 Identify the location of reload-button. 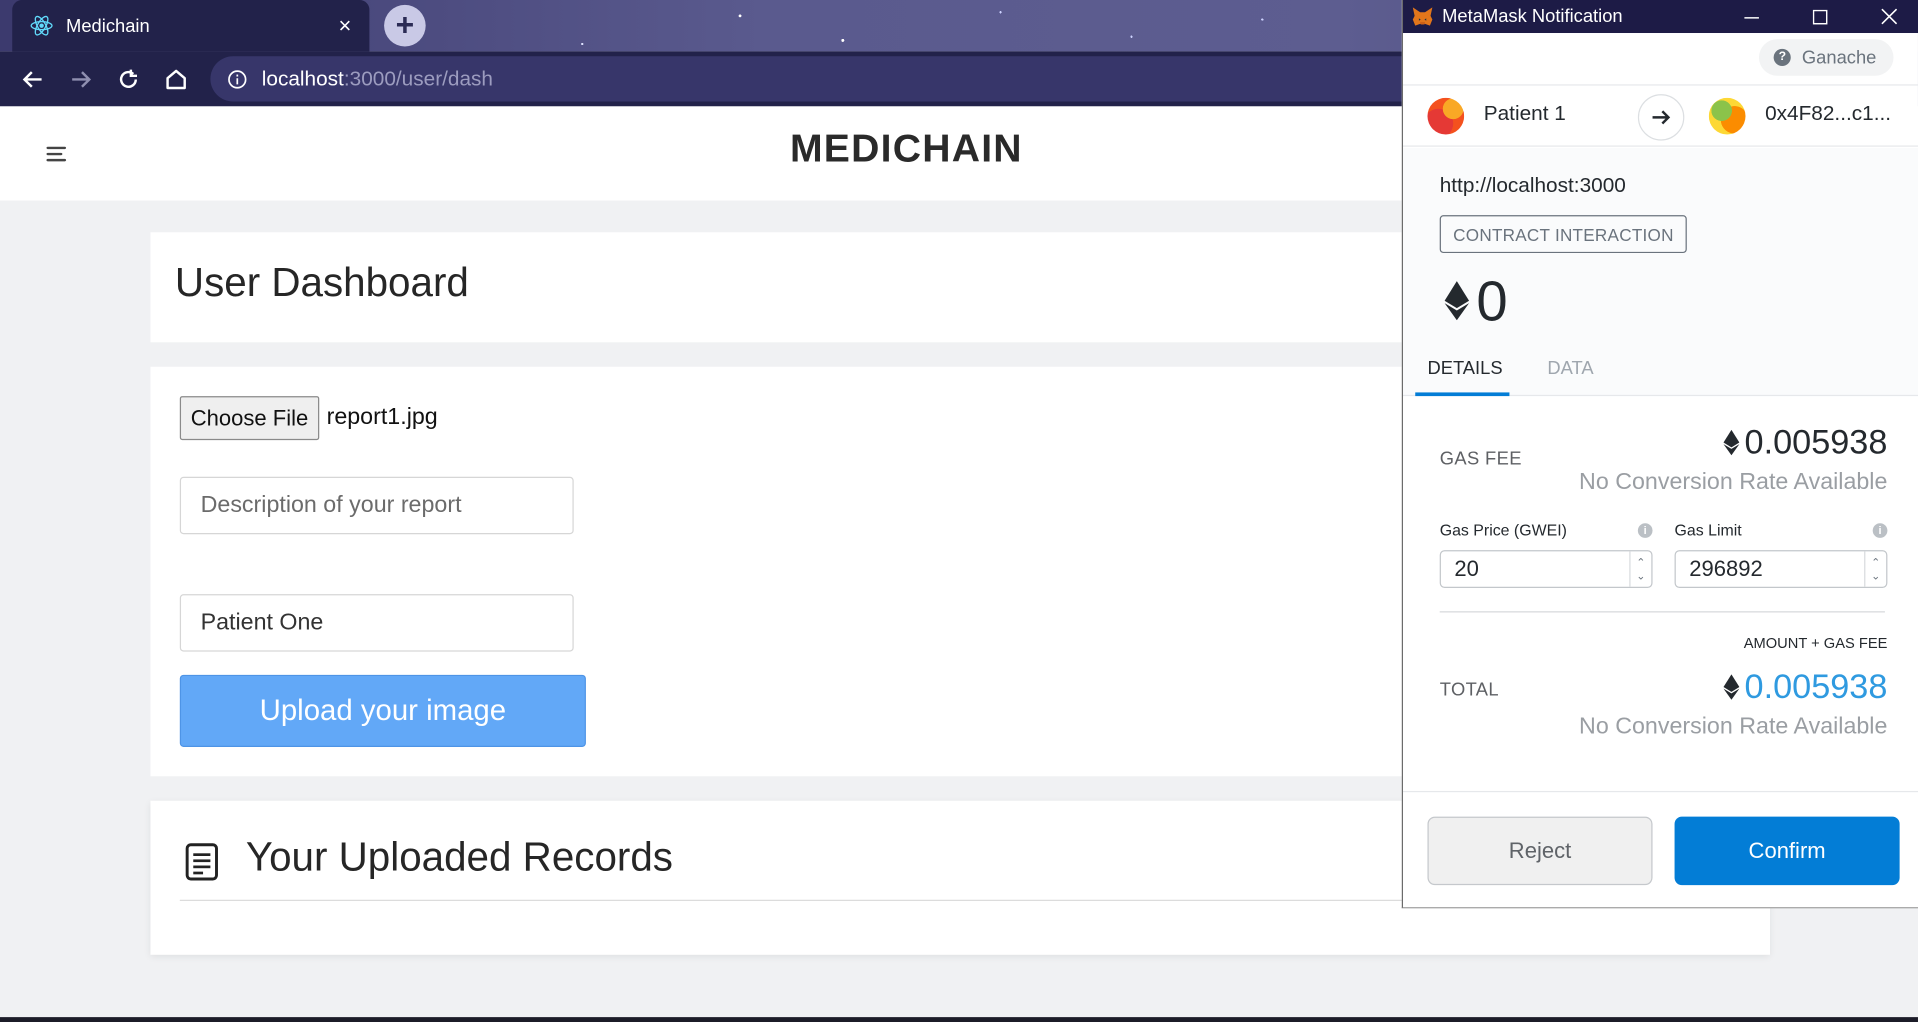
(128, 79).